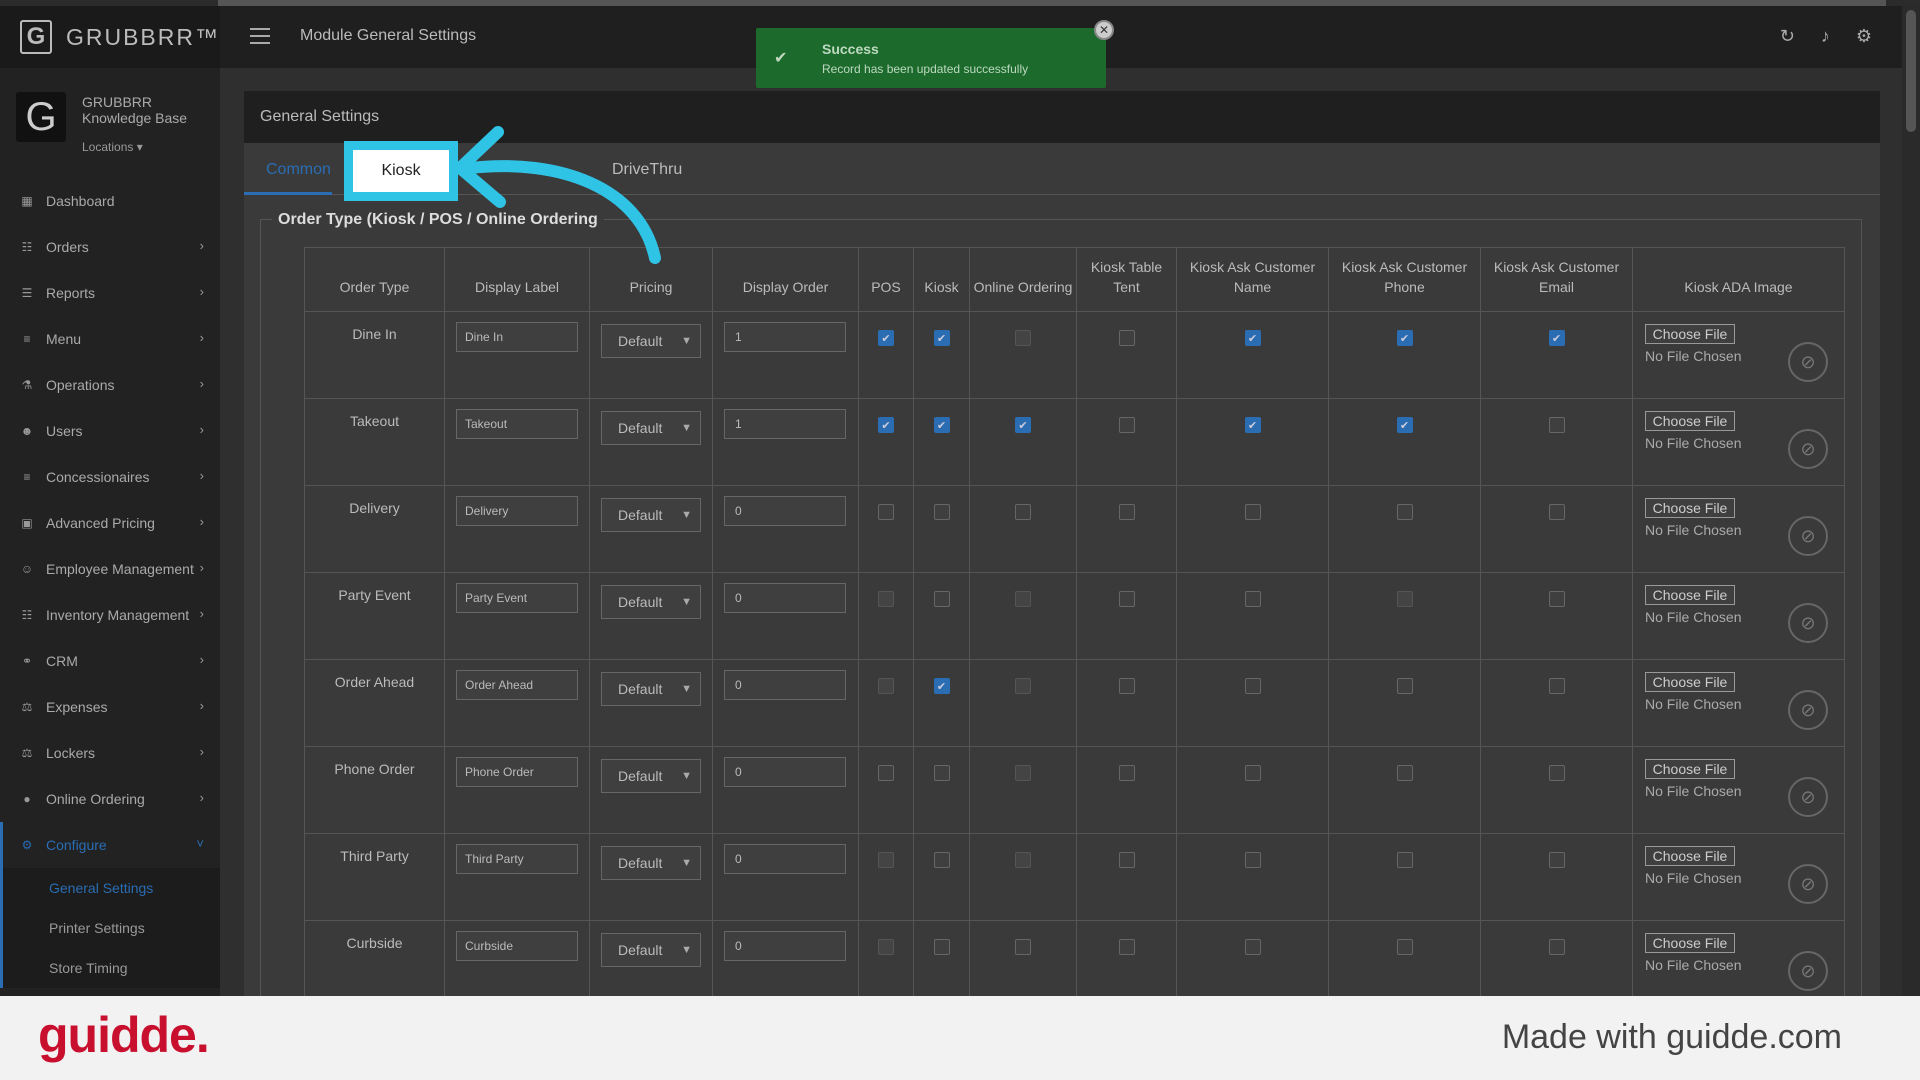  I want to click on display-label-input: Phone Order, so click(517, 772).